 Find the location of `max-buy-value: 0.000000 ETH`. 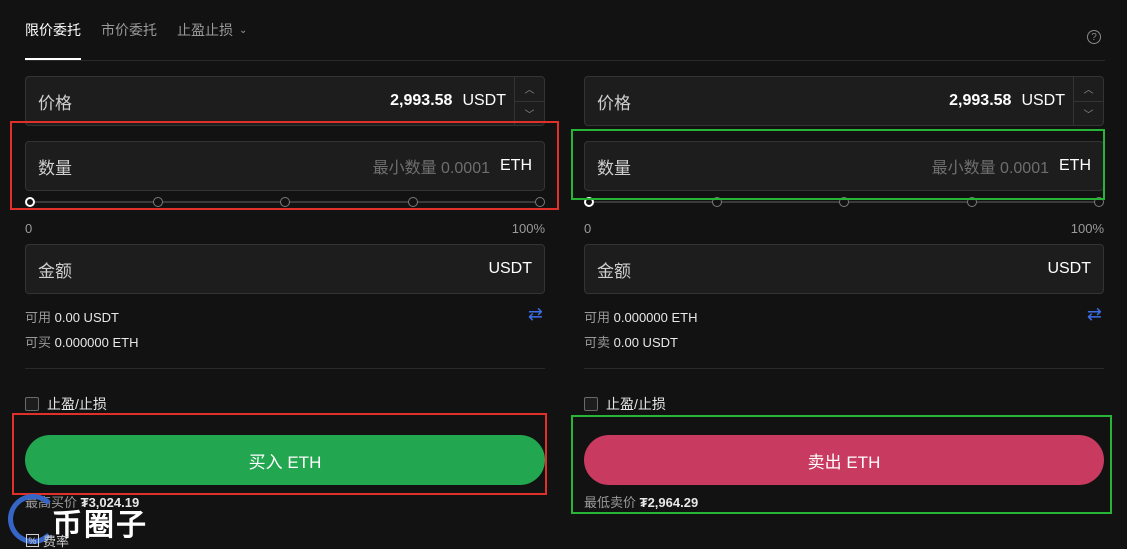

max-buy-value: 0.000000 ETH is located at coordinates (96, 342).